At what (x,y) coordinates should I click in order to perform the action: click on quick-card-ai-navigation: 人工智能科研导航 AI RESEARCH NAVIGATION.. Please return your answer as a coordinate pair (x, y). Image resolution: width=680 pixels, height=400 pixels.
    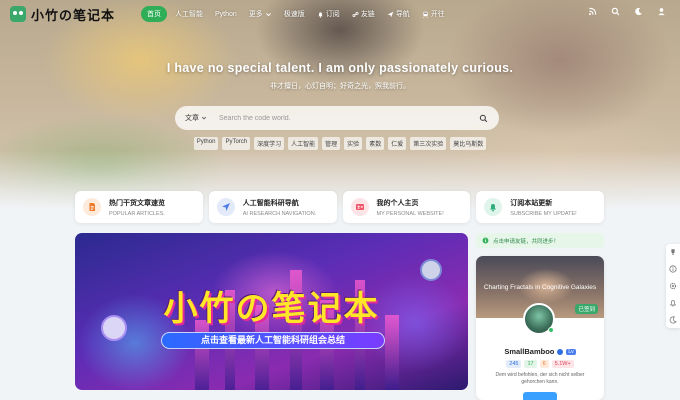
    Looking at the image, I should click on (272, 207).